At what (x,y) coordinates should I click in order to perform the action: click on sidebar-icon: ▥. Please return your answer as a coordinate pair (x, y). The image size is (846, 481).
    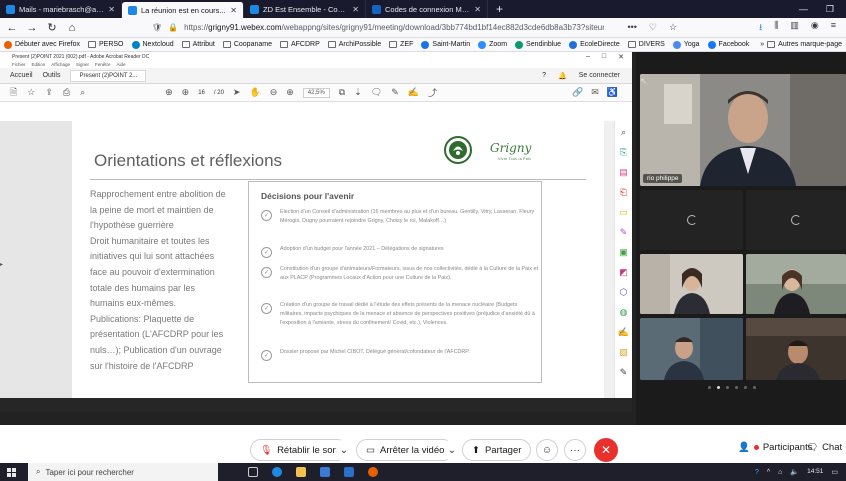
    Looking at the image, I should click on (794, 28).